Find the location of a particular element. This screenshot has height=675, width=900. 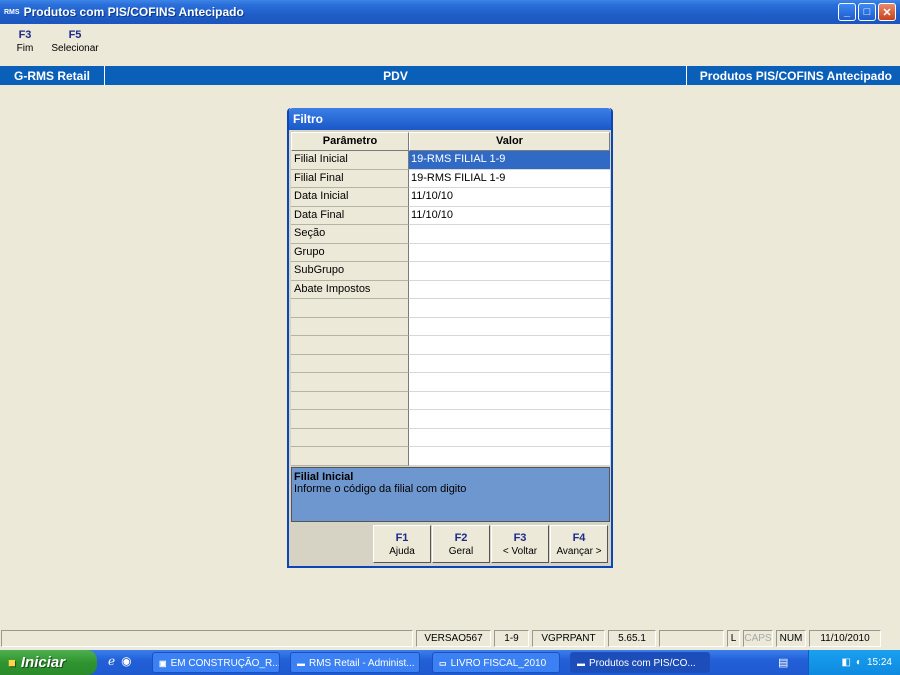

status-filial: 1-9 is located at coordinates (511, 638).